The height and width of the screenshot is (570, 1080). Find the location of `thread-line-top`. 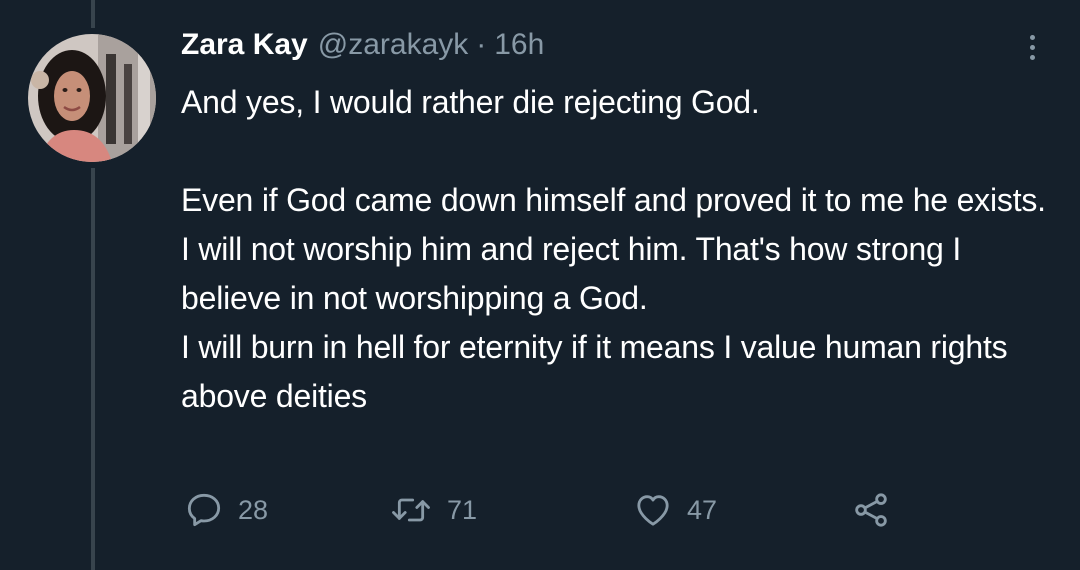

thread-line-top is located at coordinates (93, 14).